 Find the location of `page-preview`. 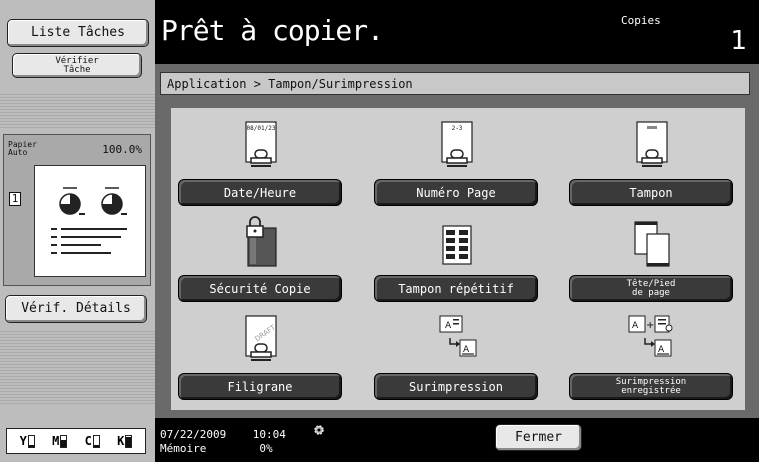

page-preview is located at coordinates (90, 221).